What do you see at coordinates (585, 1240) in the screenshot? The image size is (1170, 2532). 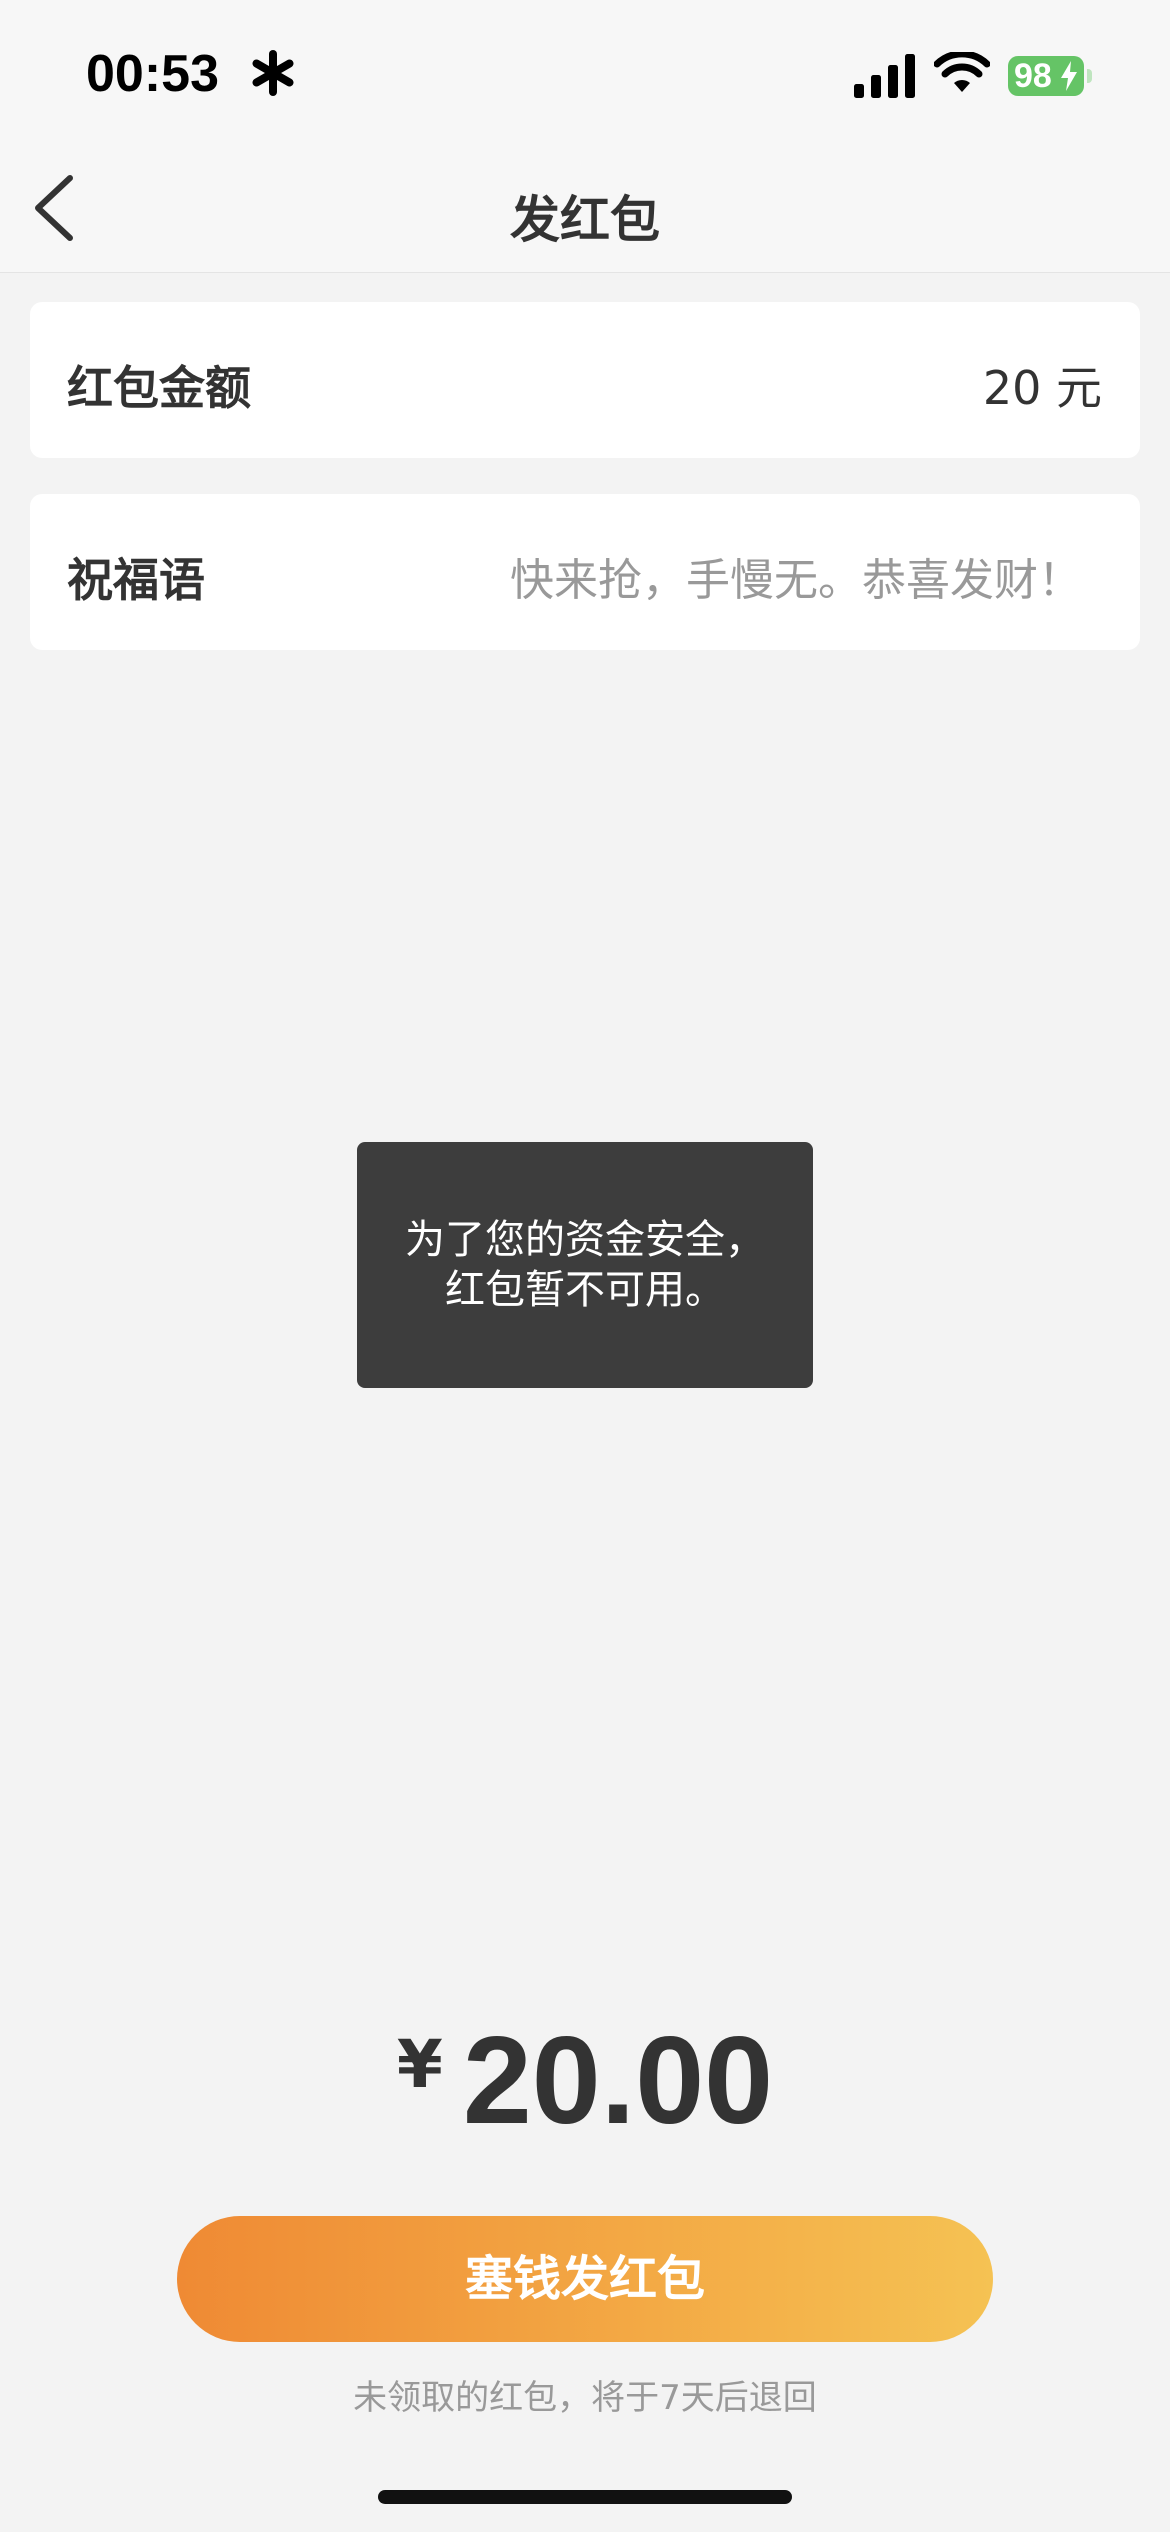 I see `toast-line-1: 为了您的资金安全，` at bounding box center [585, 1240].